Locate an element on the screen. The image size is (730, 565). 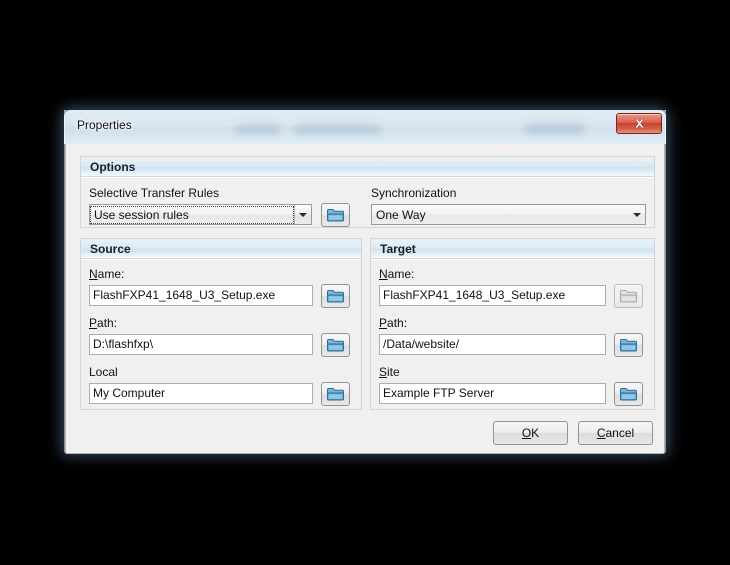
cancel-button: Cancel is located at coordinates (615, 433).